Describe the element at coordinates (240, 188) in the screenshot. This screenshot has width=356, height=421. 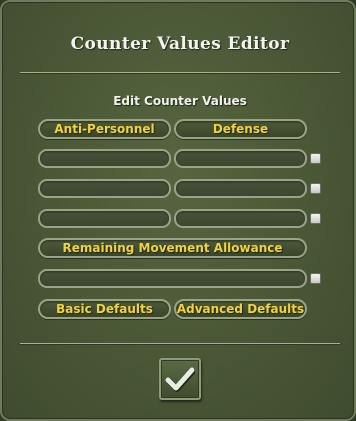
I see `row2-right-field` at that location.